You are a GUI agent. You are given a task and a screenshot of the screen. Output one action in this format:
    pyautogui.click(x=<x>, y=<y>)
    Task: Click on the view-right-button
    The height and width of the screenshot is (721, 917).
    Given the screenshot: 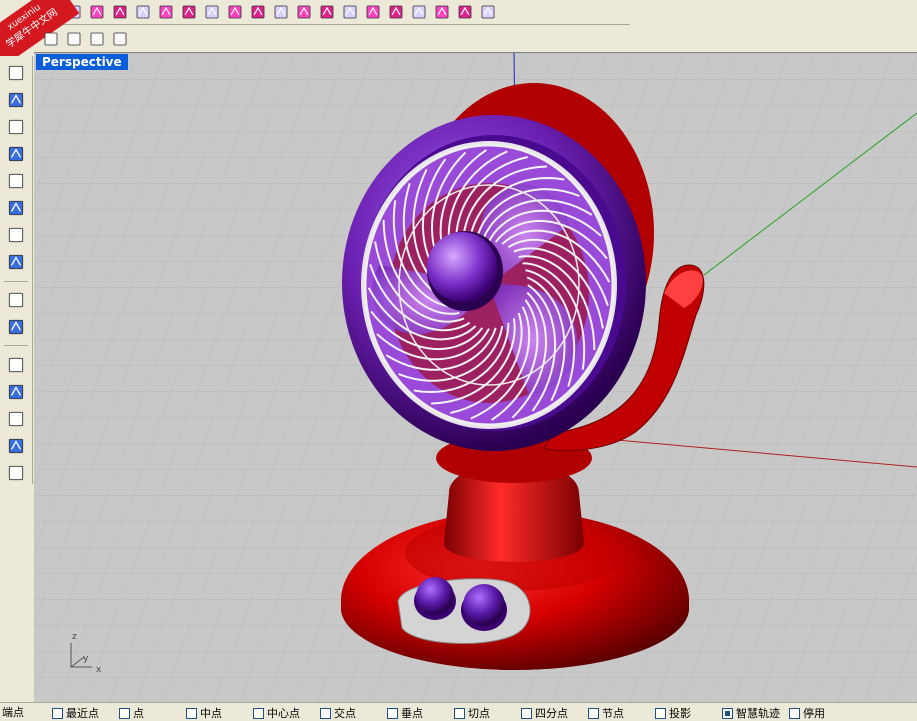 What is the action you would take?
    pyautogui.click(x=96, y=39)
    